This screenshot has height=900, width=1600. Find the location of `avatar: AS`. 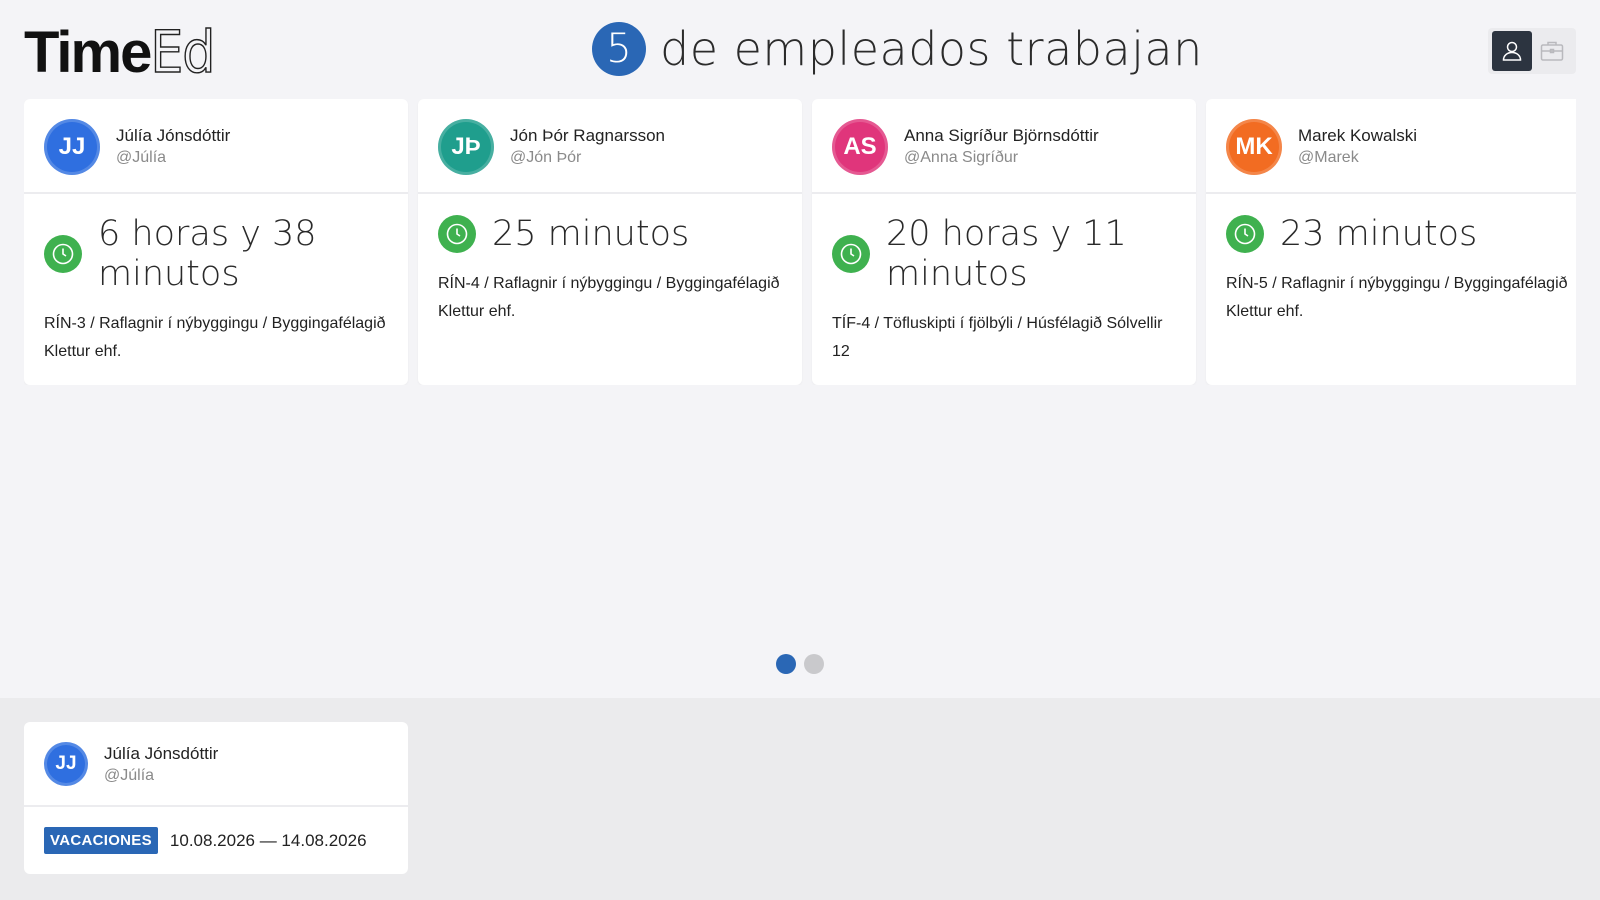

avatar: AS is located at coordinates (860, 147).